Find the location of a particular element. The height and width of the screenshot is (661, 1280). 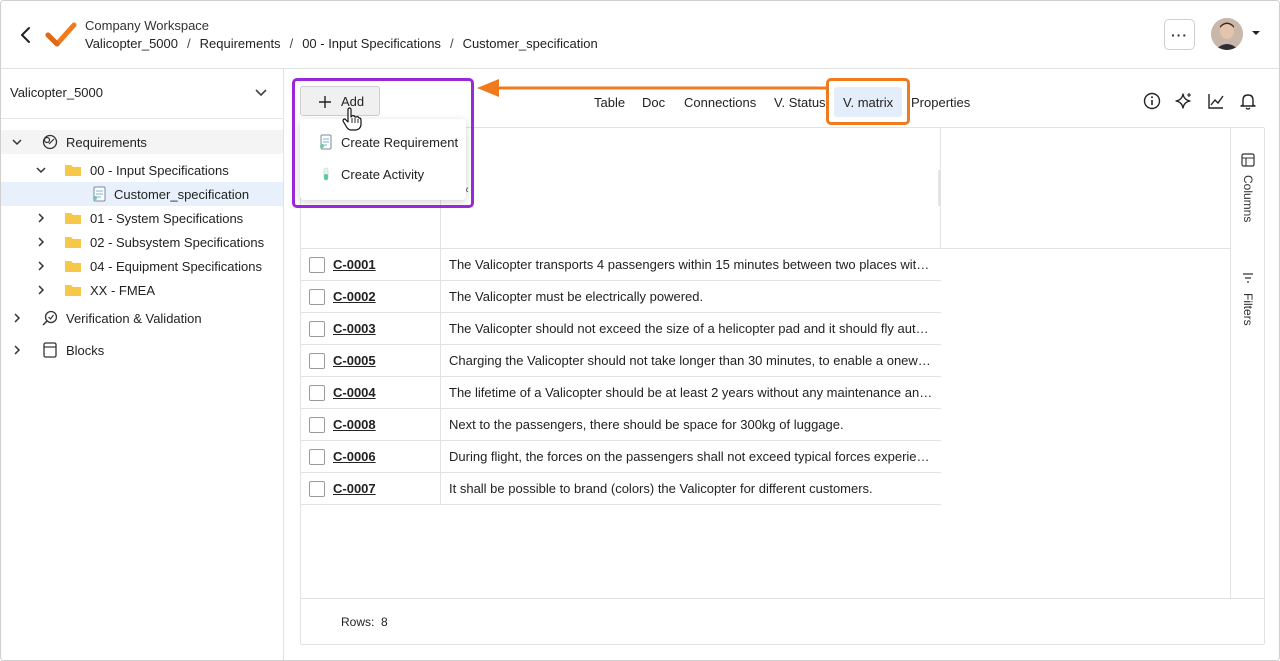

chart-icon is located at coordinates (1216, 101).